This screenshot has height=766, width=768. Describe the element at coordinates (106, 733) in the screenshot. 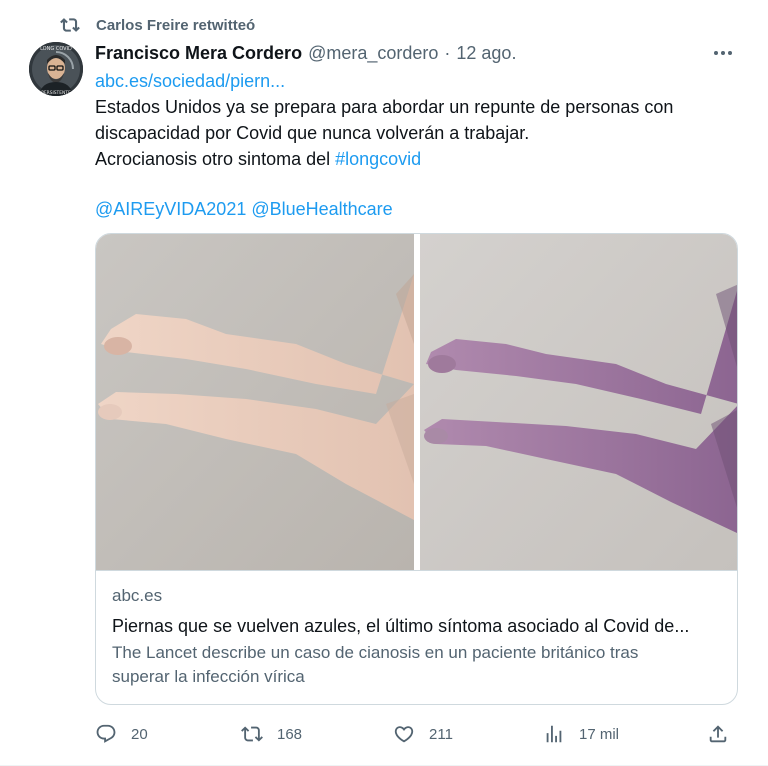

I see `reply-icon` at that location.